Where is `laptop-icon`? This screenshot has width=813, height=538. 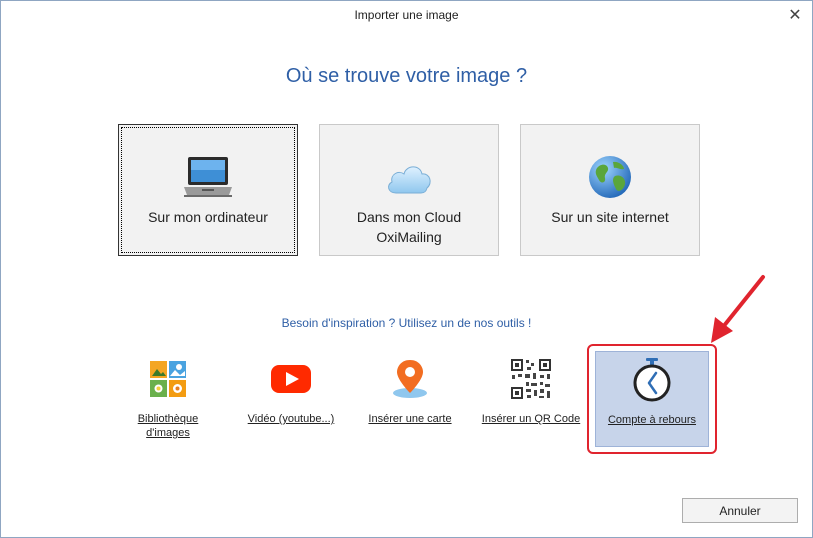
laptop-icon is located at coordinates (208, 177).